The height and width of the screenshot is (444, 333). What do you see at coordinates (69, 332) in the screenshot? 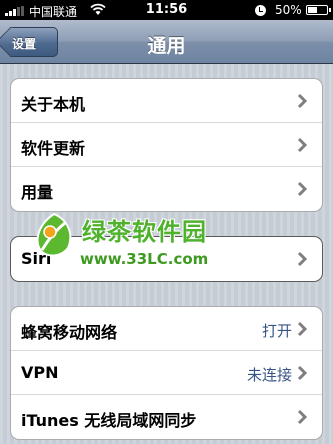
I see `row-label: 蜂窝移动网络` at bounding box center [69, 332].